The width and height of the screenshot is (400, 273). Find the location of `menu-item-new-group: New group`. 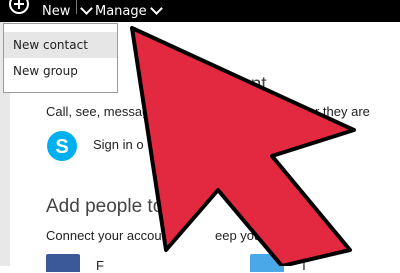

menu-item-new-group: New group is located at coordinates (60, 71).